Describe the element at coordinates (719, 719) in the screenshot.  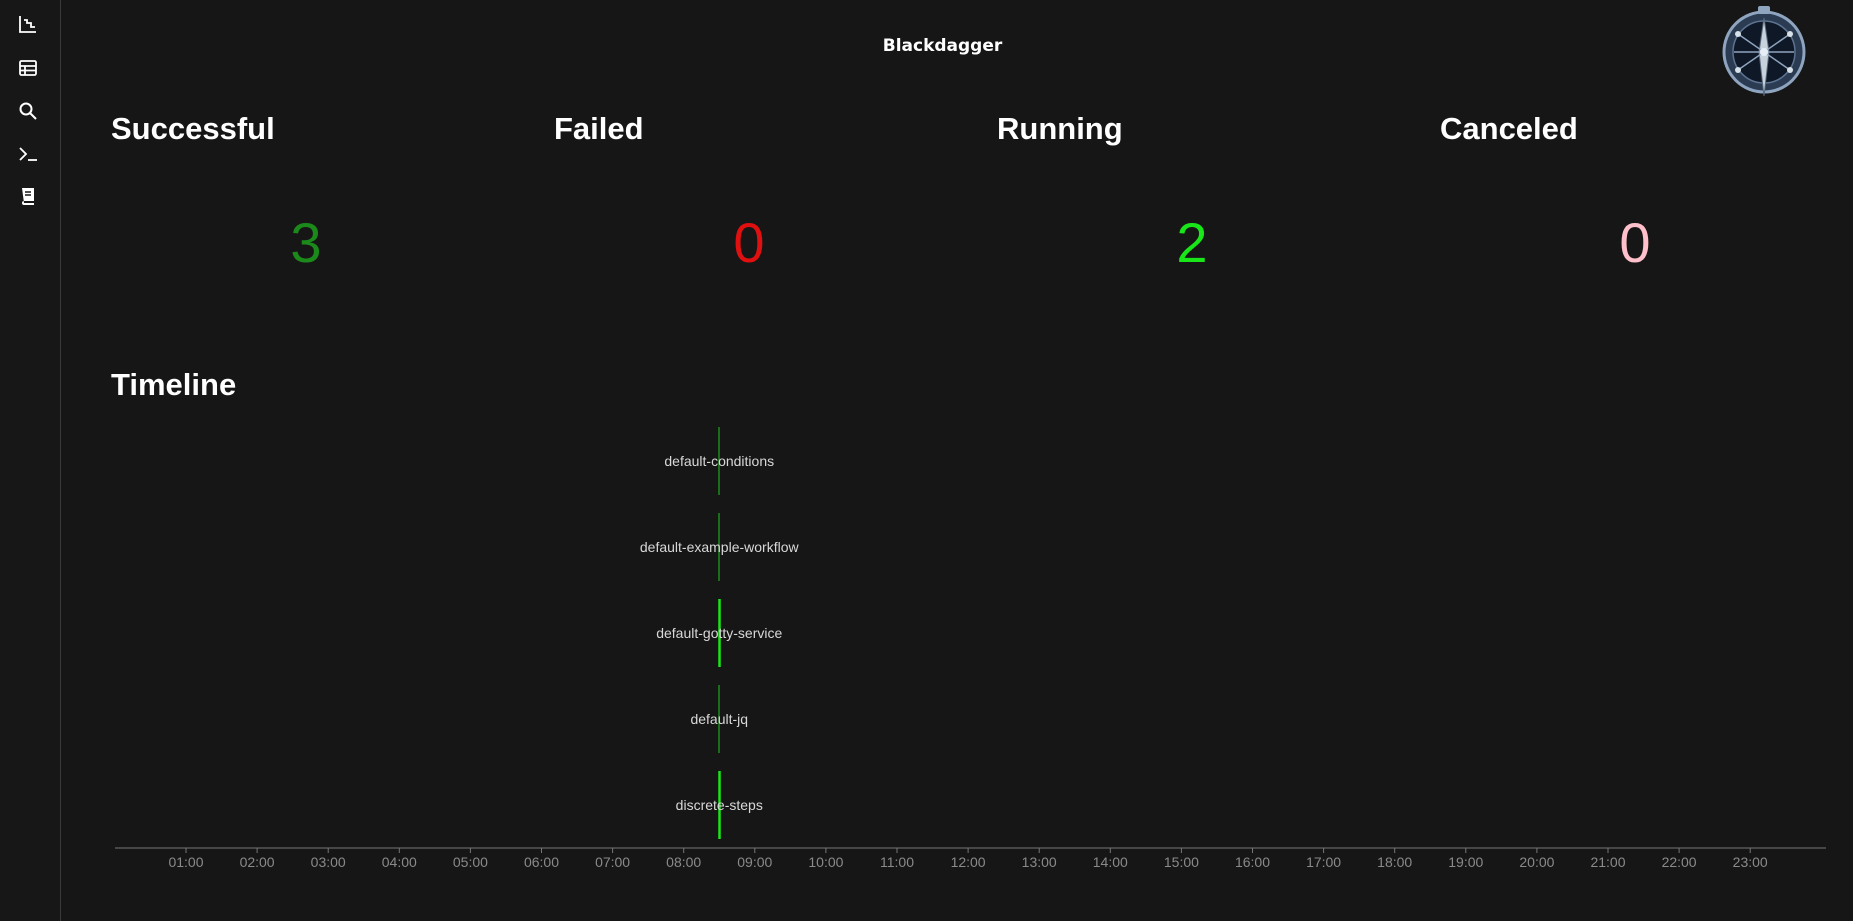
I see `timeline-row-label: default-jq` at that location.